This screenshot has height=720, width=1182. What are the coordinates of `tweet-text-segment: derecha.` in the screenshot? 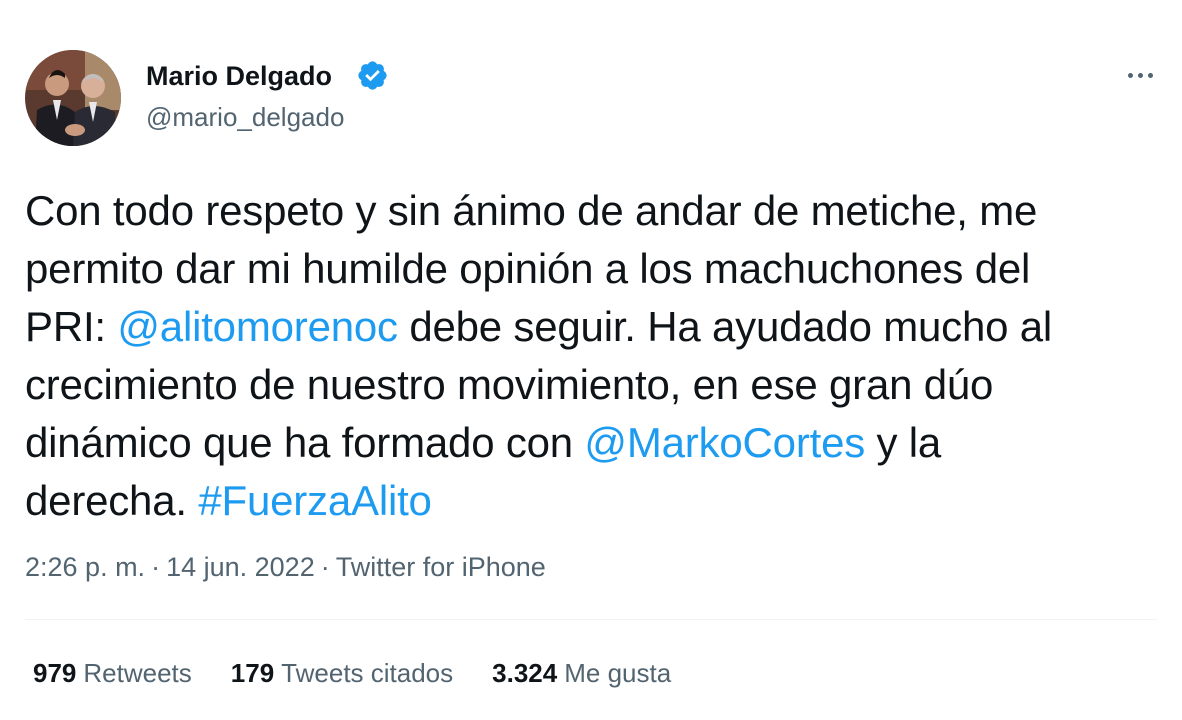 It's located at (112, 500).